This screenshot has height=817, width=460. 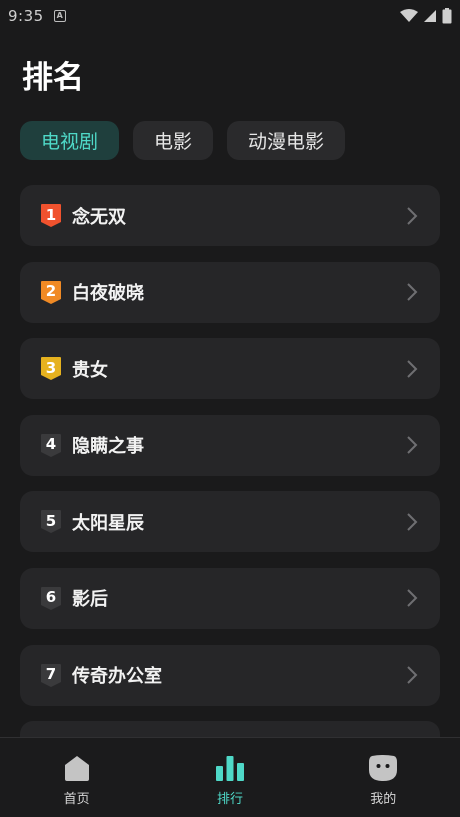 I want to click on rank-badge: 2, so click(x=51, y=292).